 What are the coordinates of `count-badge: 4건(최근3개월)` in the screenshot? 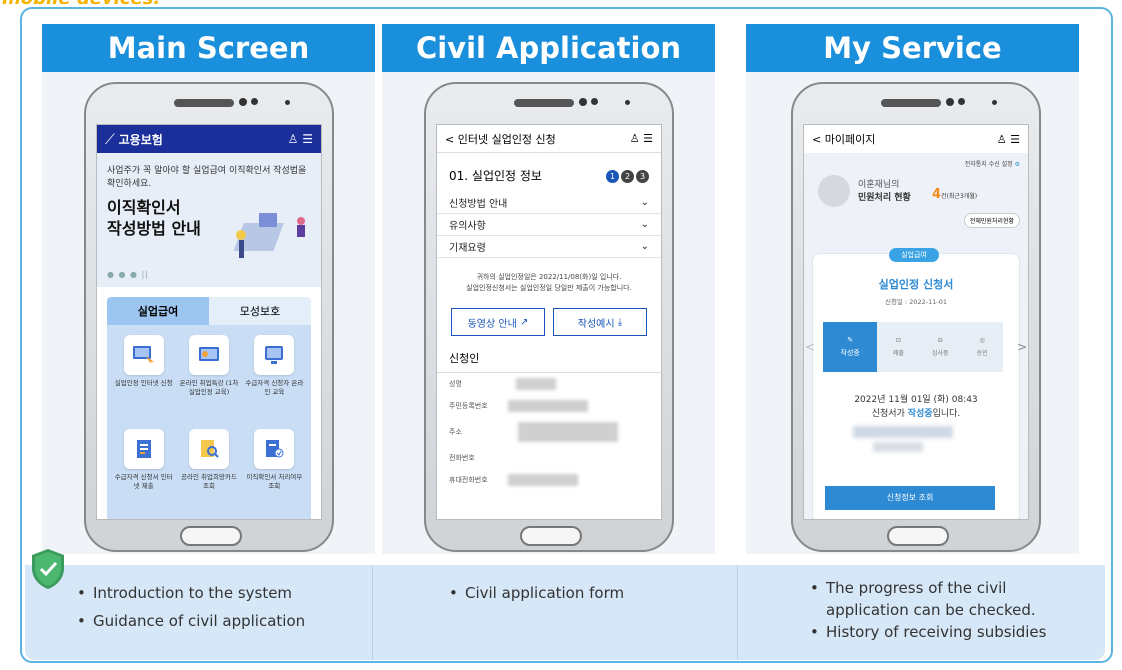 It's located at (954, 194).